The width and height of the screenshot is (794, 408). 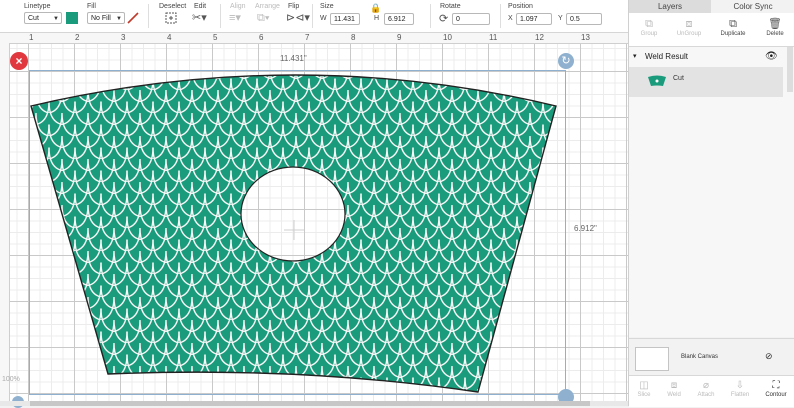 I want to click on ungroup-icon: ⧈, so click(x=689, y=24).